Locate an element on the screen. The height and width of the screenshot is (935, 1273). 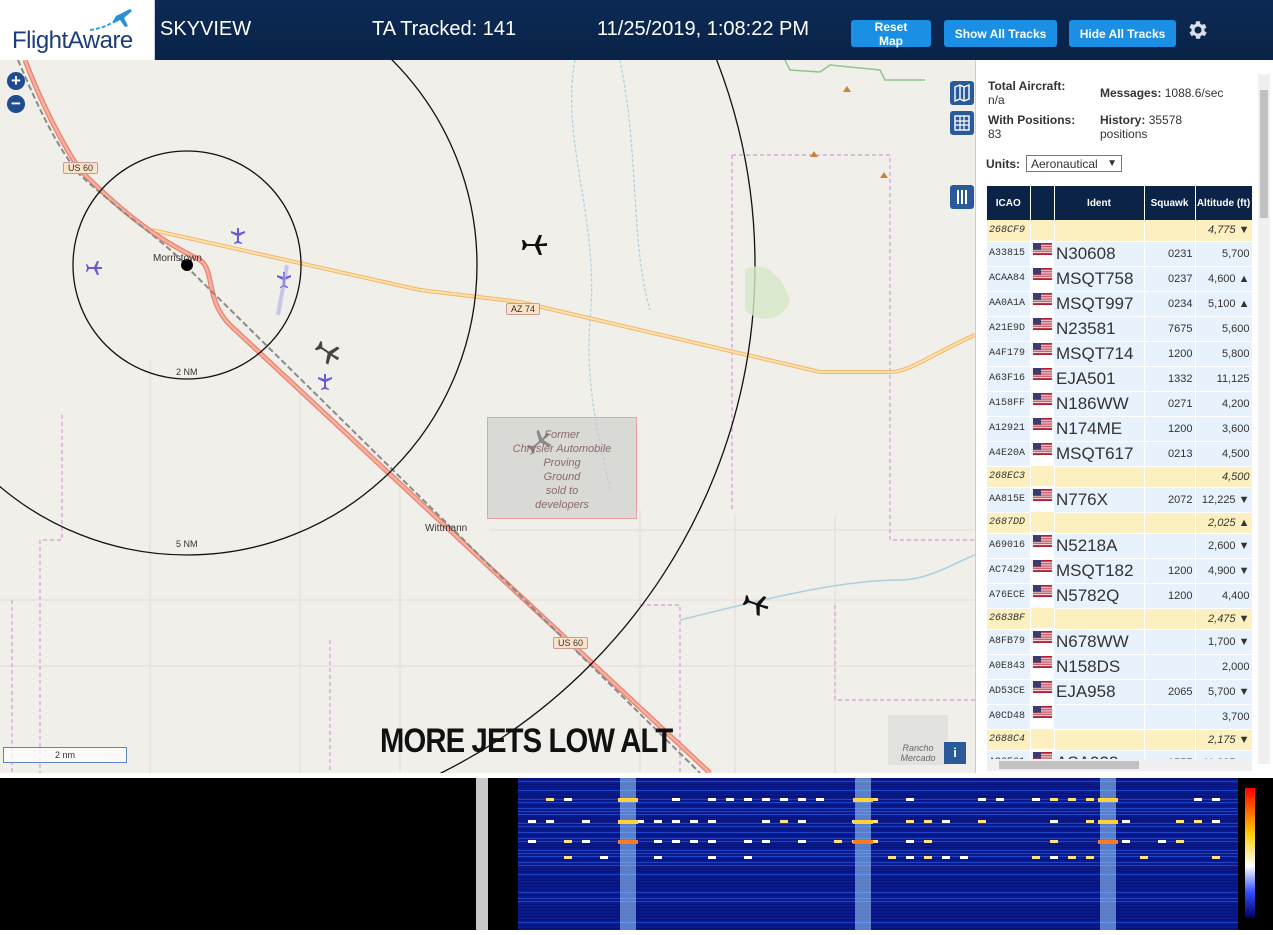
ident-cell: N776X is located at coordinates (1099, 500).